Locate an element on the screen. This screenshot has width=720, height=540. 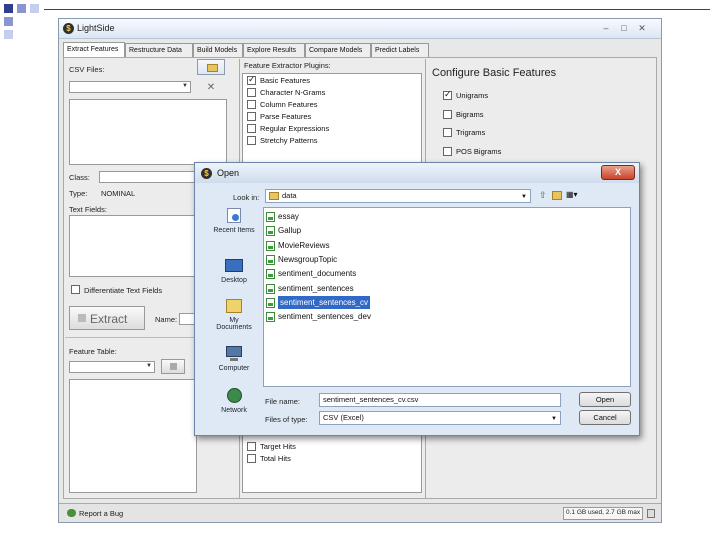
extract-button: Extract is located at coordinates (107, 318).